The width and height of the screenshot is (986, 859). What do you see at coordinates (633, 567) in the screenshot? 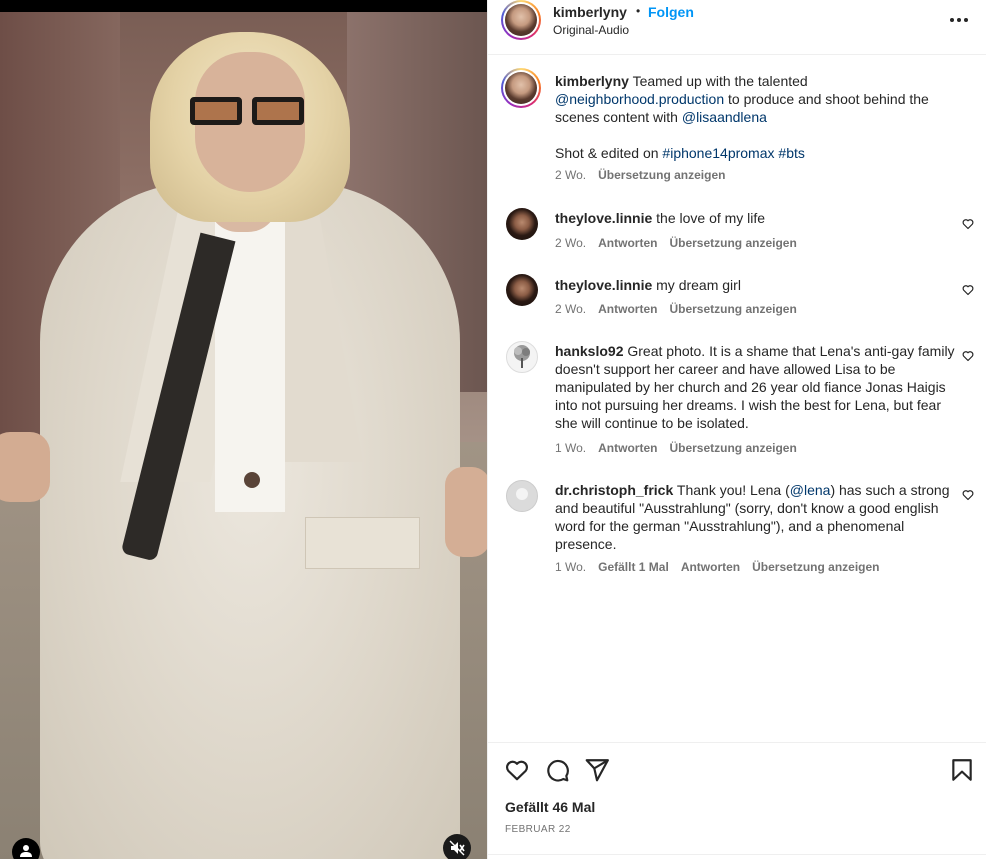
I see `comment-likes: Gefällt 1 Mal` at bounding box center [633, 567].